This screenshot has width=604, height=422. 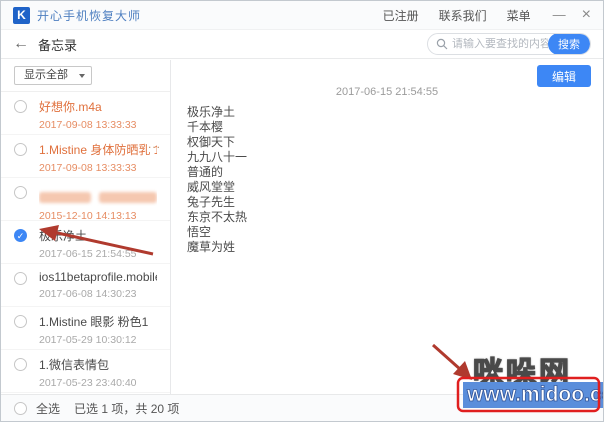 I want to click on note-line: 悟空, so click(x=199, y=232).